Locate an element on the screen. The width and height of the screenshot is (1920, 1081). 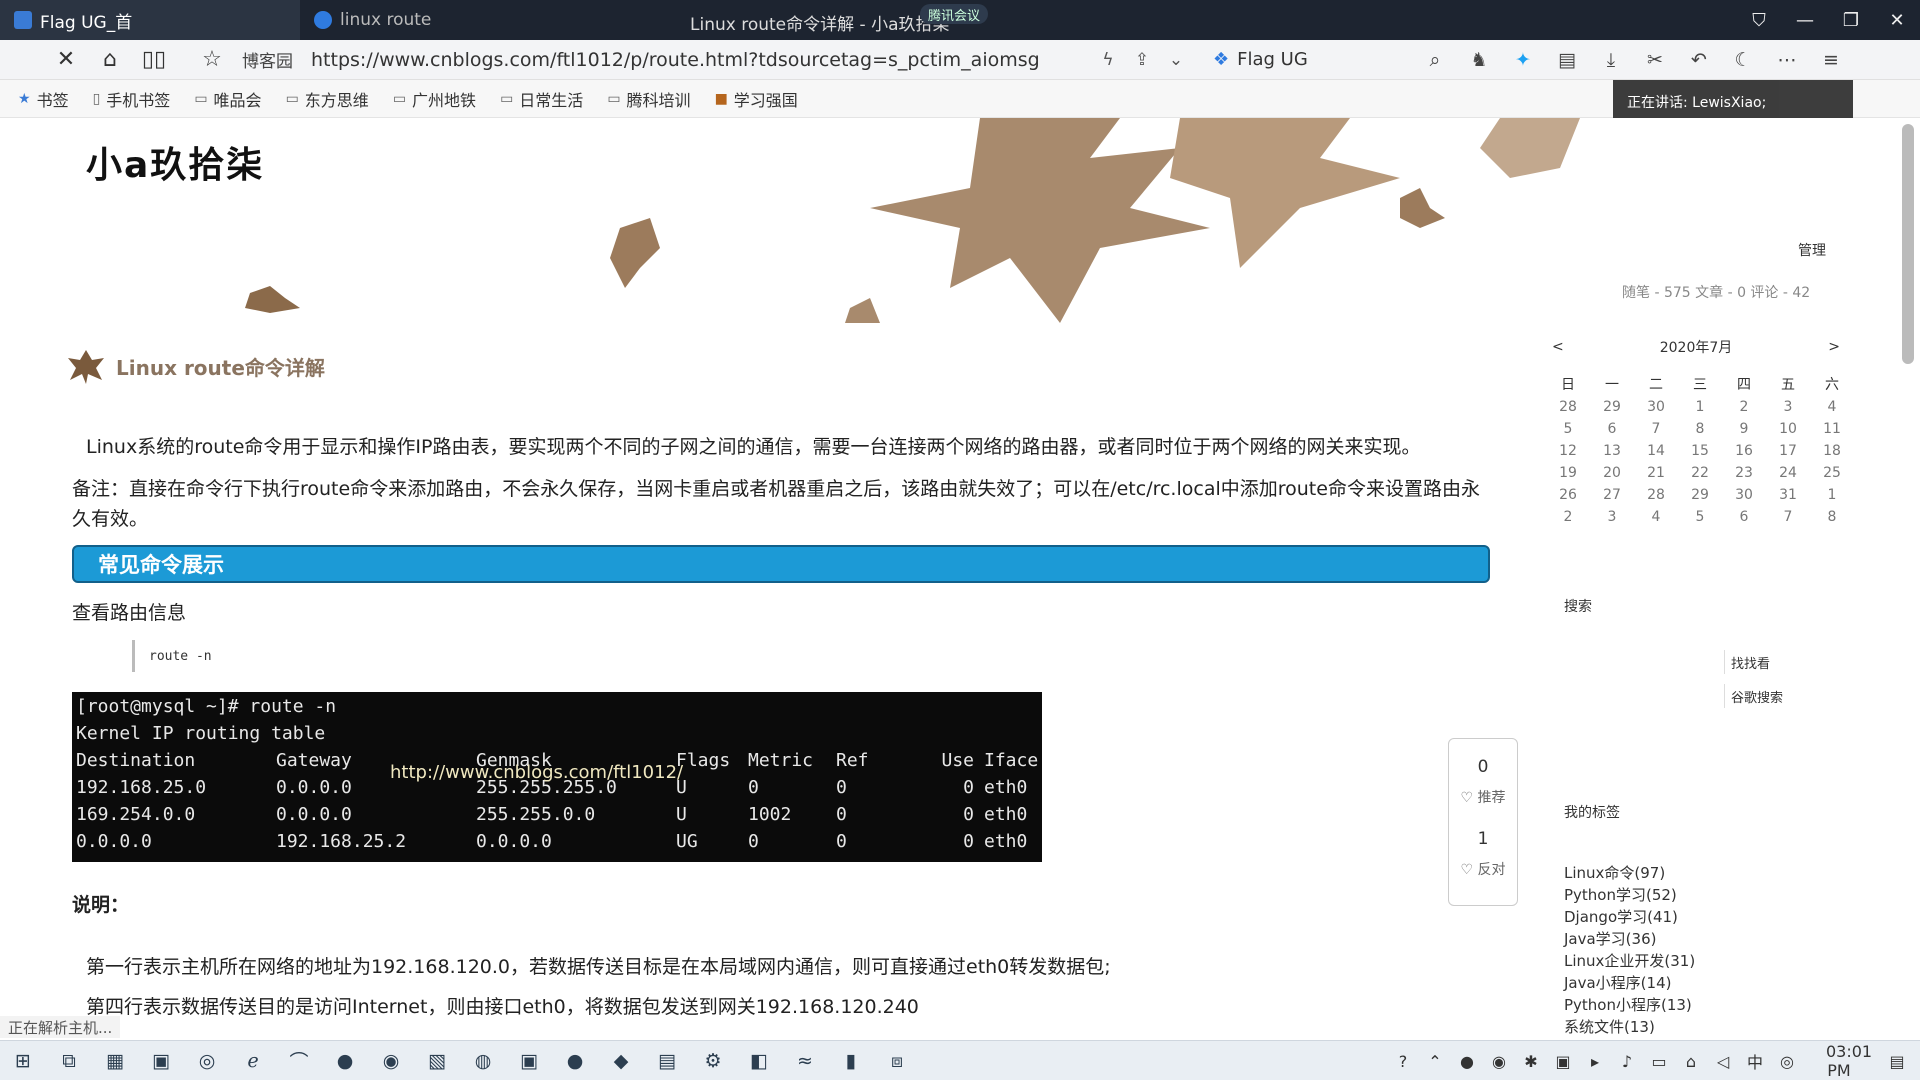
calendar-day: 14 is located at coordinates (1656, 451).